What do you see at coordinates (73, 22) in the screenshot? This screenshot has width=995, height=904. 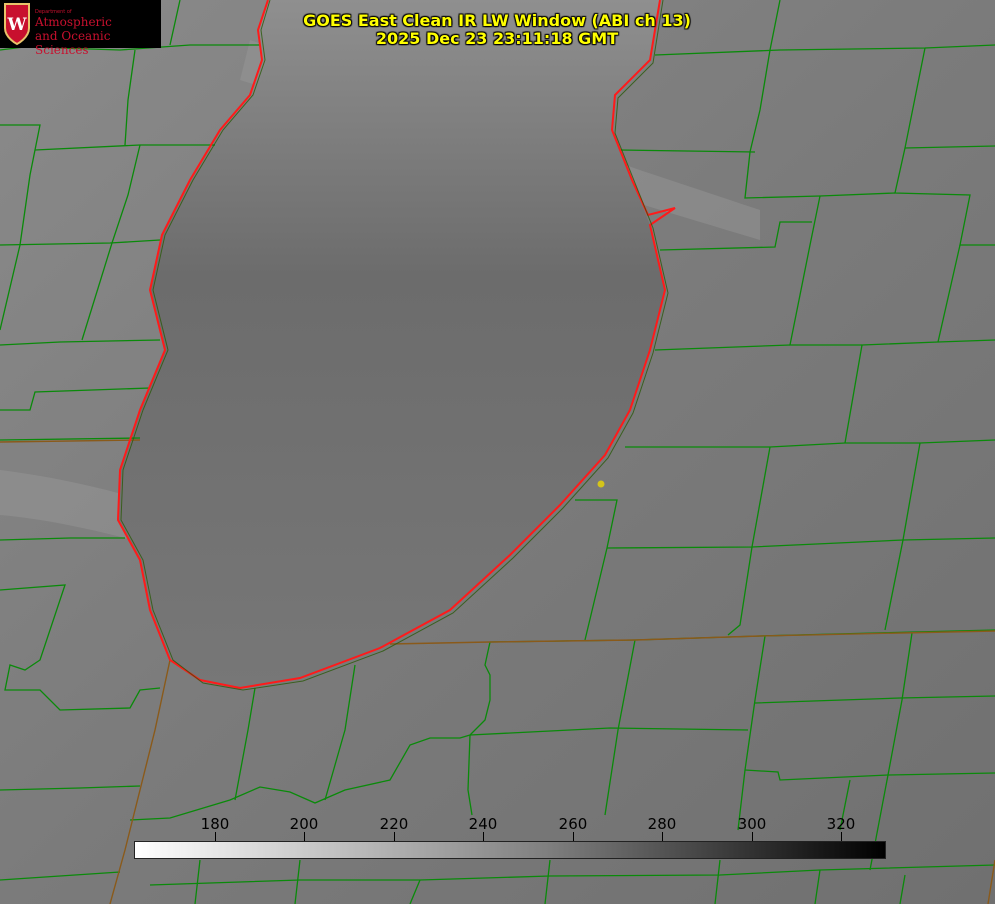 I see `logo-name-line1: Atmospheric` at bounding box center [73, 22].